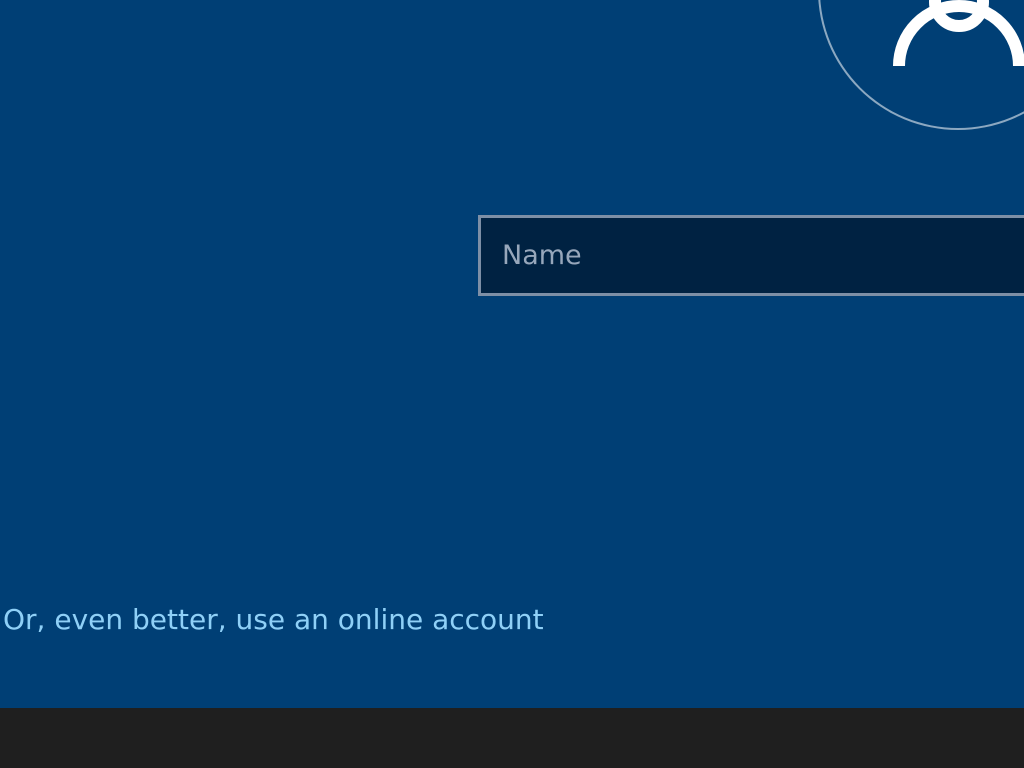 This screenshot has height=768, width=1024. I want to click on user-shoulders-icon, so click(958, 33).